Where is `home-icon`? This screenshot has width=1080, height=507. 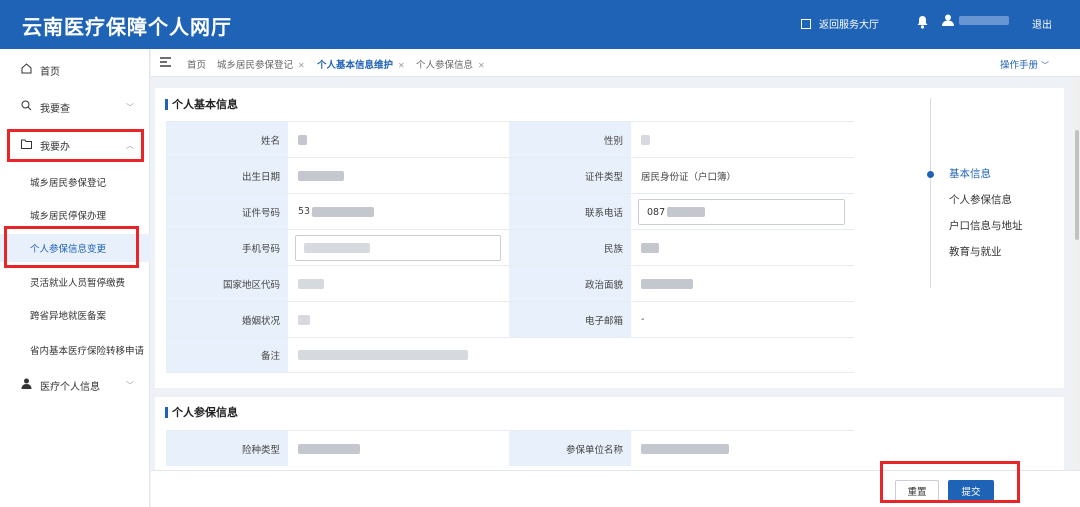
home-icon is located at coordinates (26, 70).